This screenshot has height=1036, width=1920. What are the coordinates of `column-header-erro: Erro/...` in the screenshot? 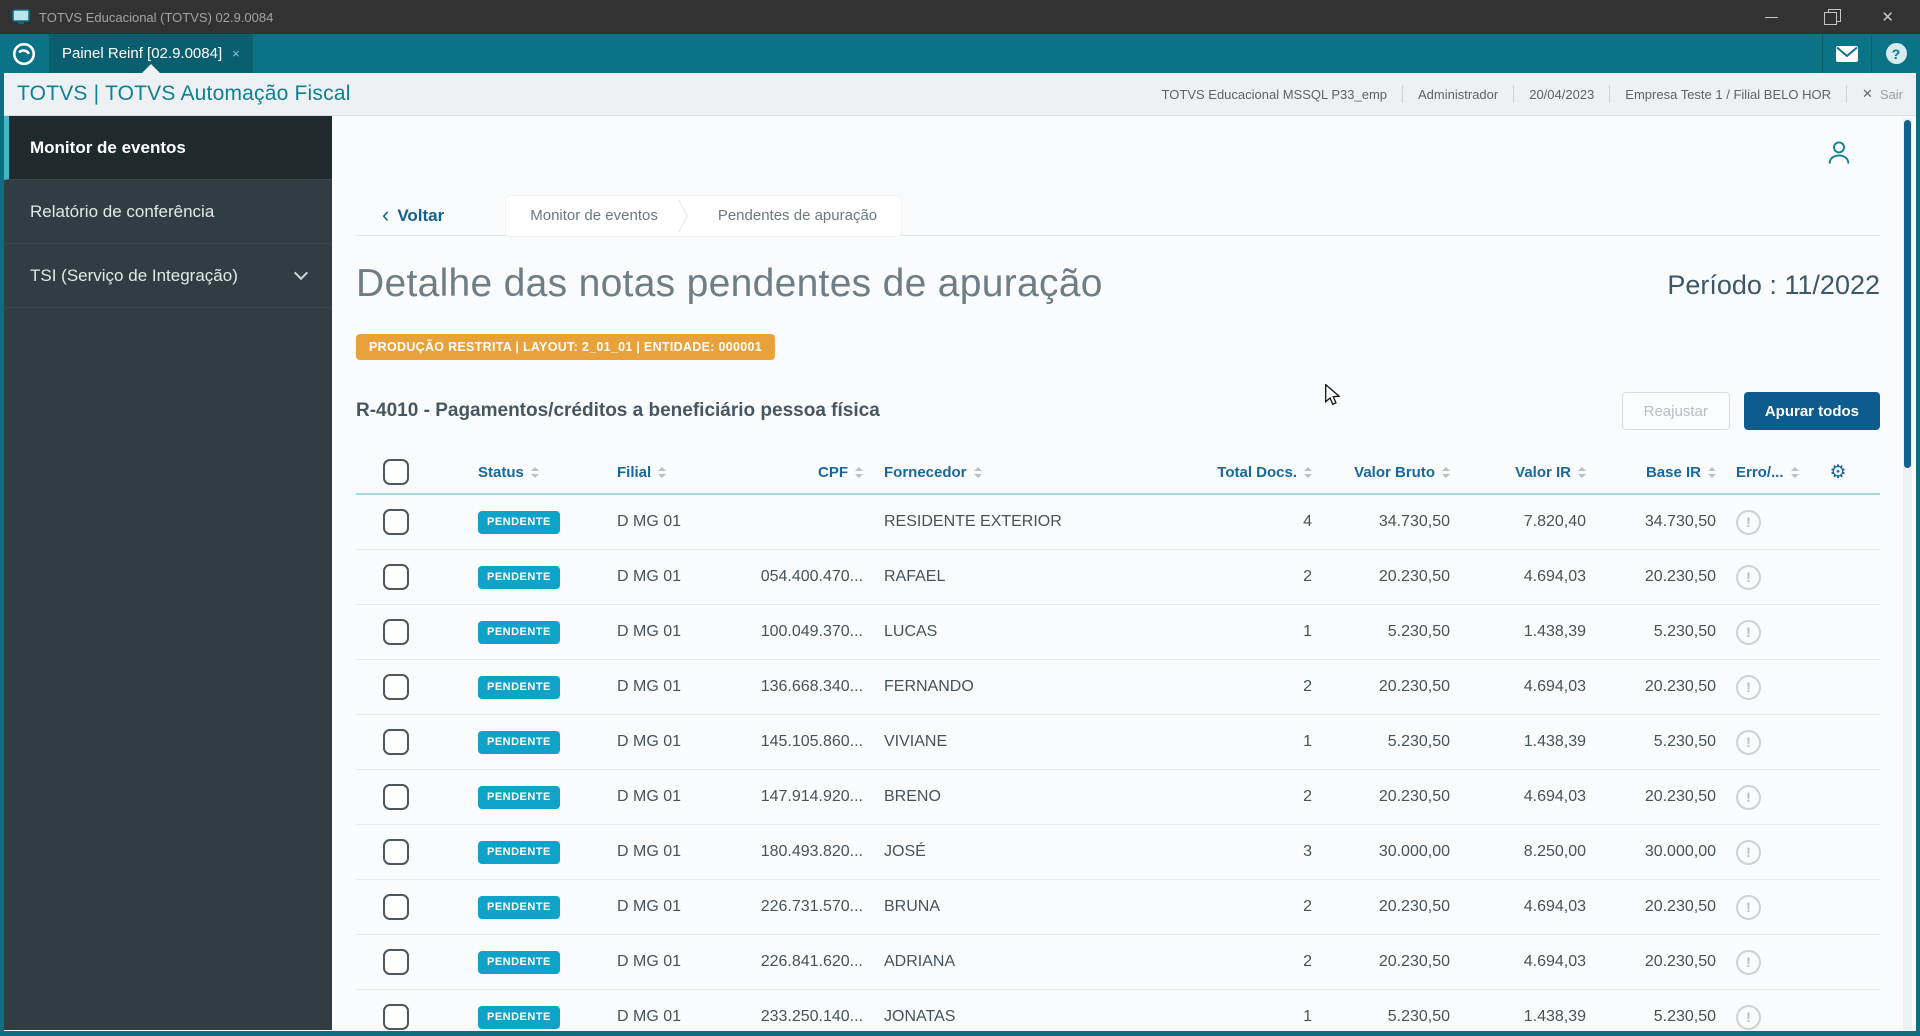 It's located at (1757, 472).